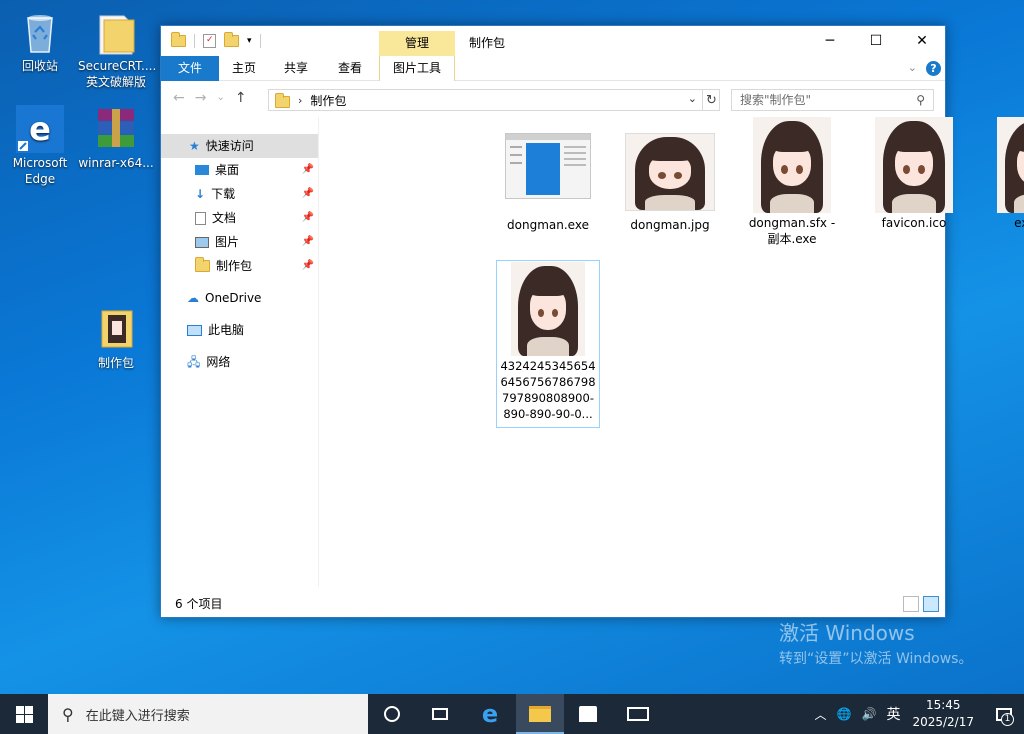 Image resolution: width=1024 pixels, height=734 pixels. I want to click on star-icon: ★, so click(194, 146).